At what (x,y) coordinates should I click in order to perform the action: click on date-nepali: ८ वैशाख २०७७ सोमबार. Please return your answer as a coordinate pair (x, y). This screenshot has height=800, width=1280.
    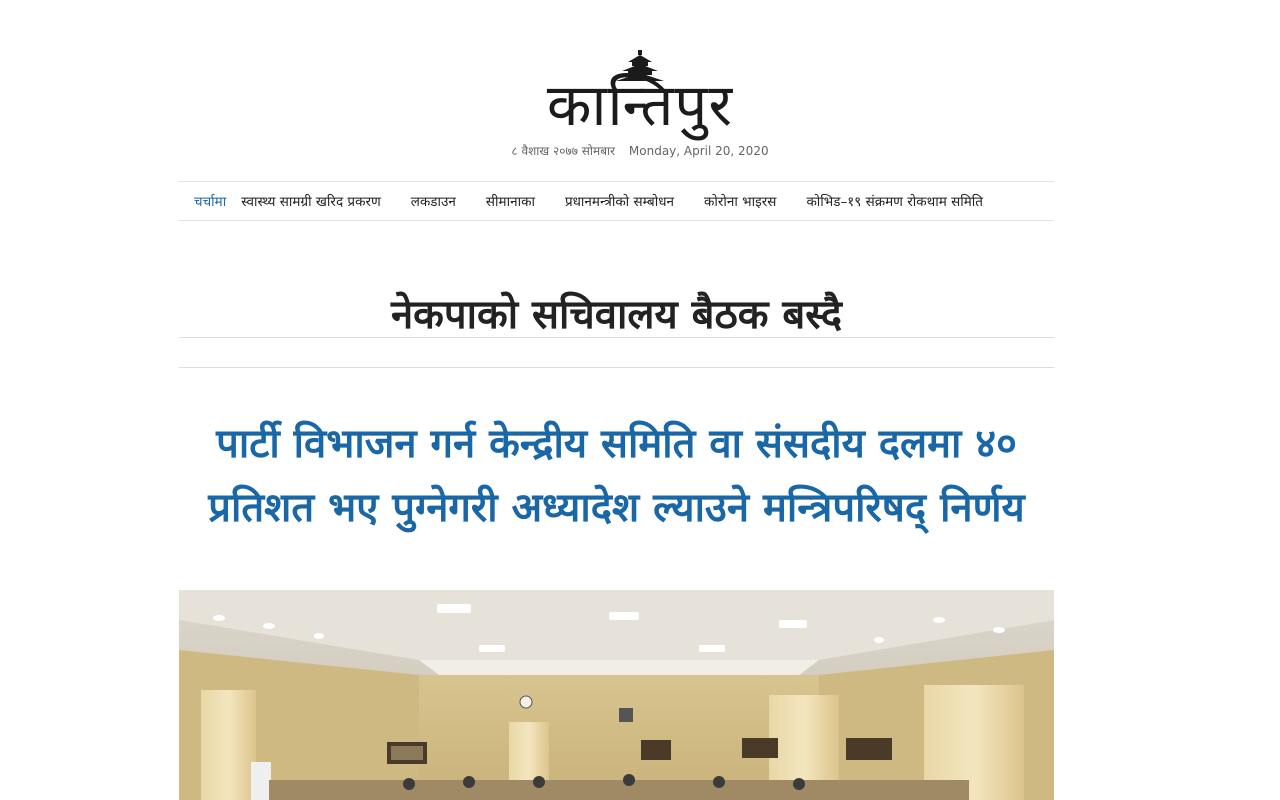
    Looking at the image, I should click on (563, 151).